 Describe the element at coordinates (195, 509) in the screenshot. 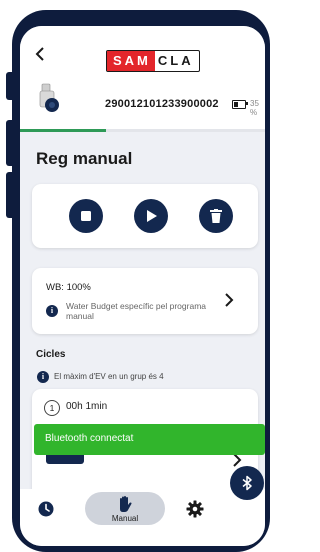

I see `gear-icon` at that location.